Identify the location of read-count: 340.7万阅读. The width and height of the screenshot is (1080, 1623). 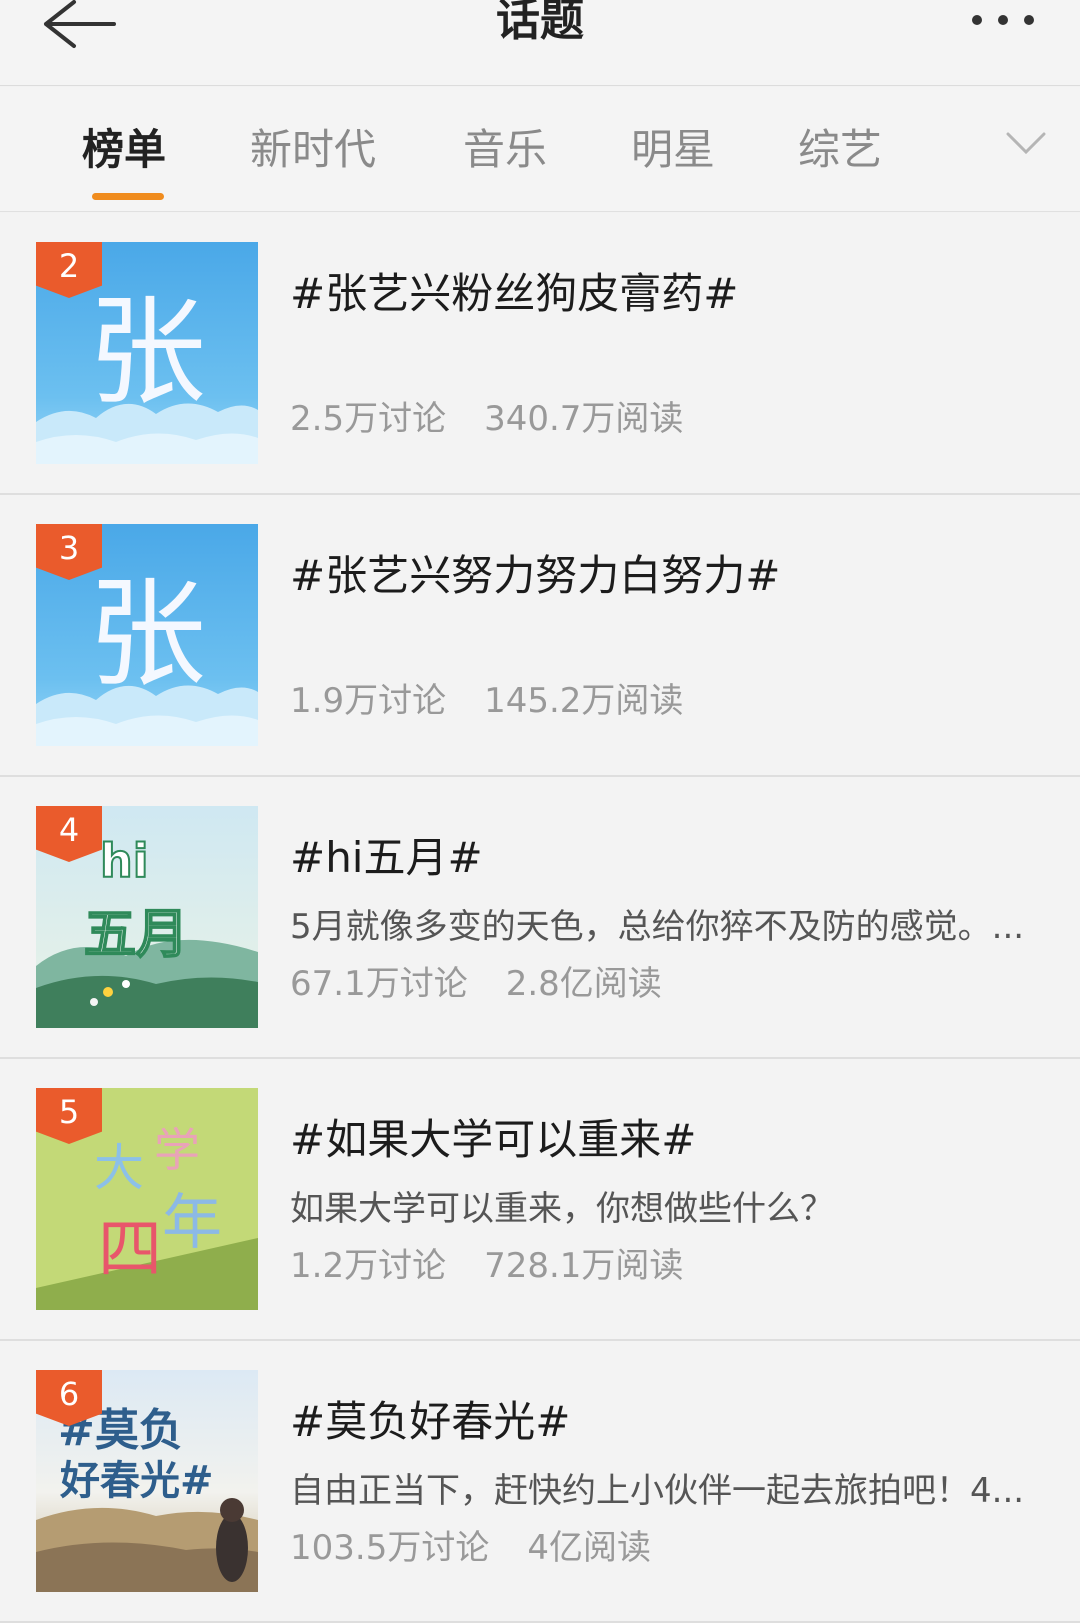
(584, 419).